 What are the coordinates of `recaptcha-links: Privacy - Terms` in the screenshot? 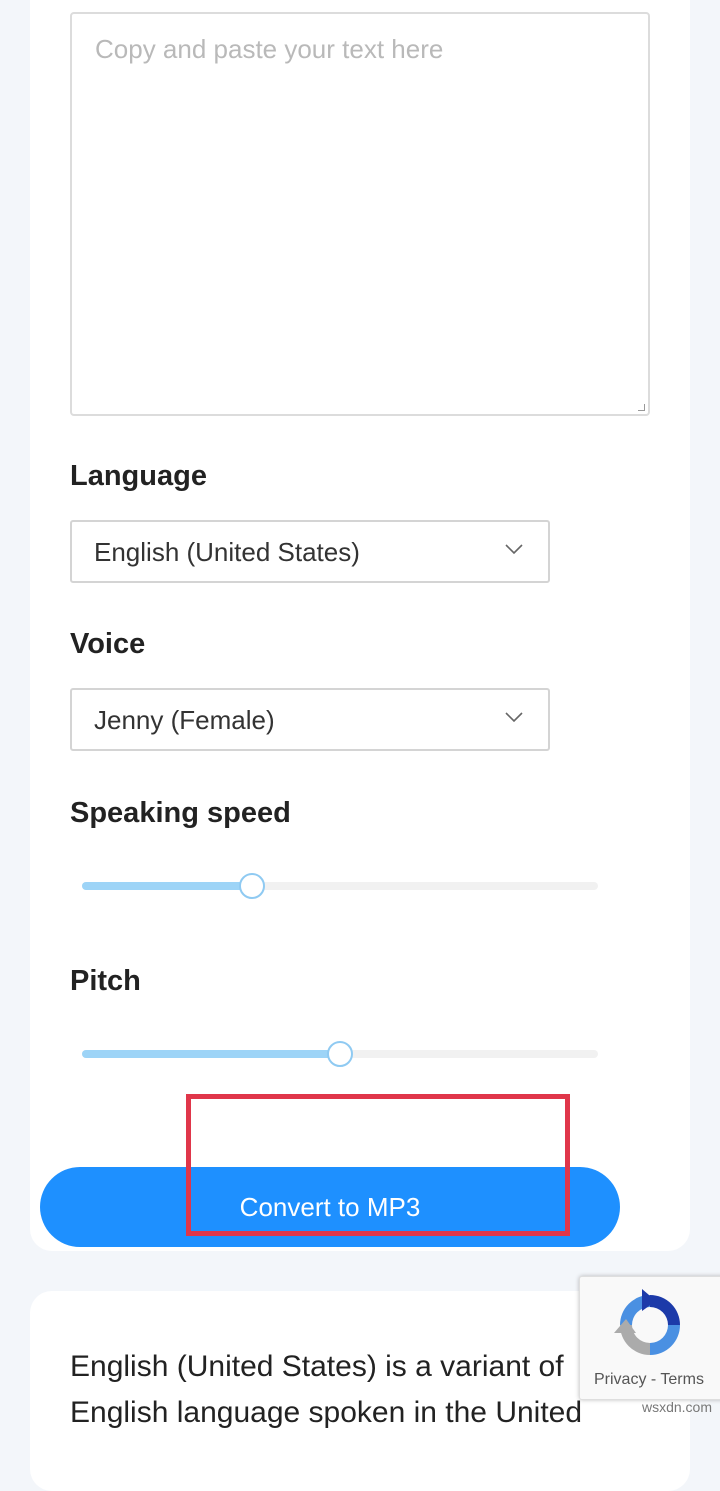 It's located at (649, 1380).